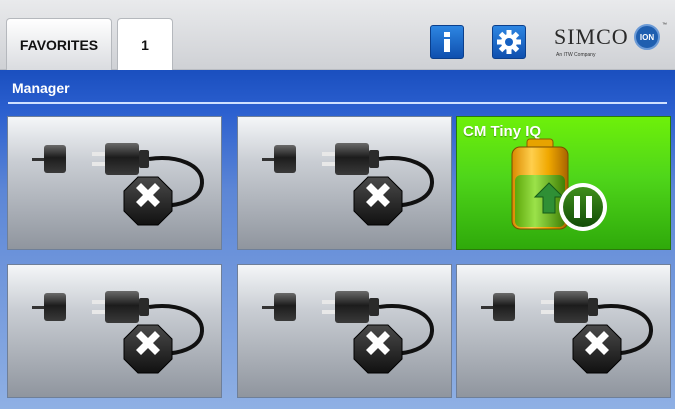 The height and width of the screenshot is (409, 675). Describe the element at coordinates (145, 44) in the screenshot. I see `tab-1: 1` at that location.